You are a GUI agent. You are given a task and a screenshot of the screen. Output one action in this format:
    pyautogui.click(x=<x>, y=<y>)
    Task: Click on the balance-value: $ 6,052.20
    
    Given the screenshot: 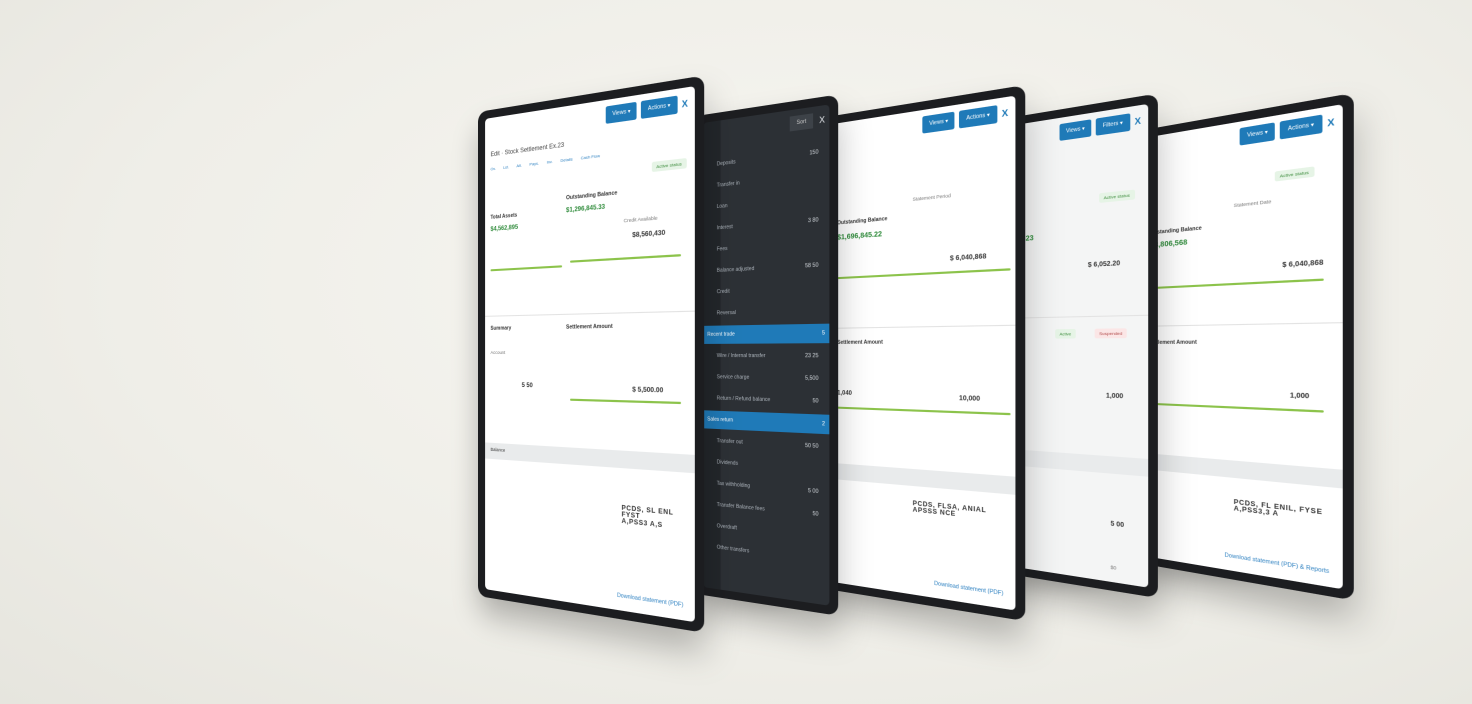 What is the action you would take?
    pyautogui.click(x=1104, y=265)
    